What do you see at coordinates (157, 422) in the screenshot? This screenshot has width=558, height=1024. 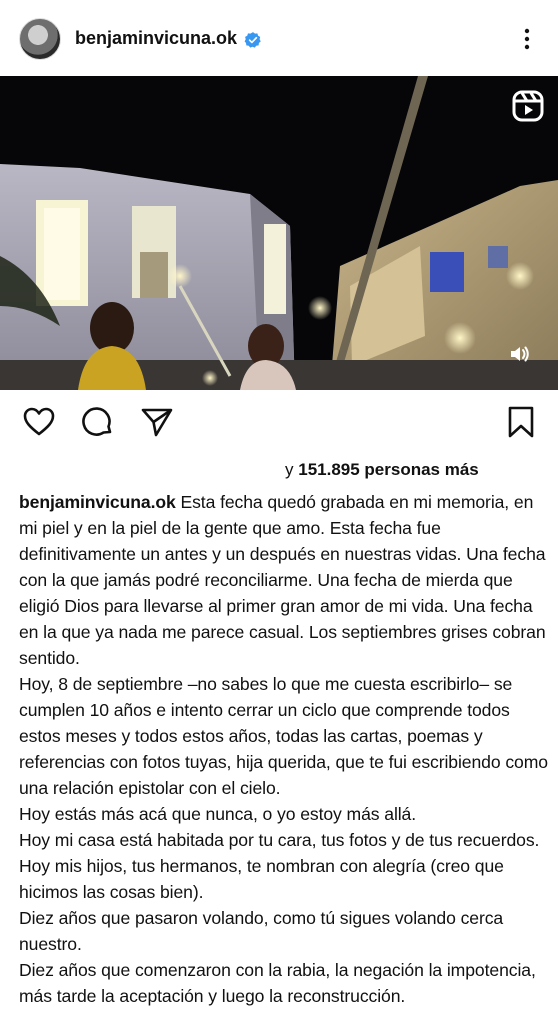 I see `send-icon` at bounding box center [157, 422].